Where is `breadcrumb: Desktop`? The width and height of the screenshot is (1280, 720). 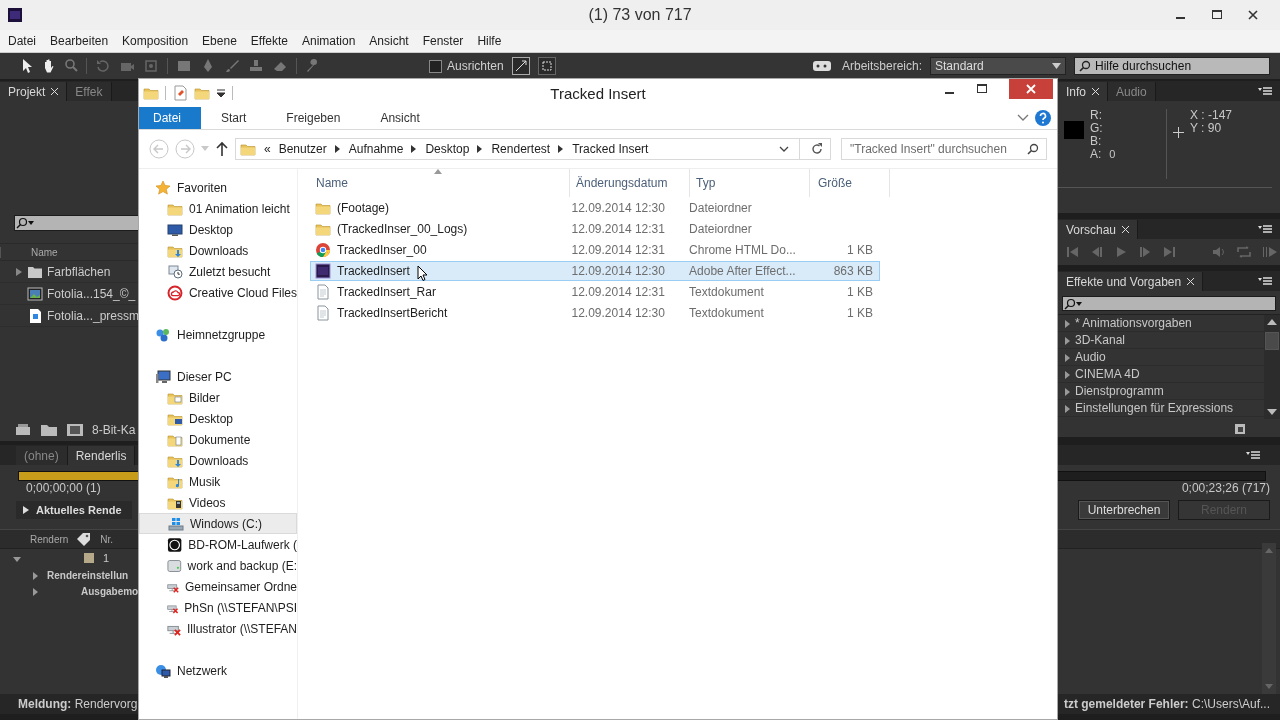
breadcrumb: Desktop is located at coordinates (447, 149).